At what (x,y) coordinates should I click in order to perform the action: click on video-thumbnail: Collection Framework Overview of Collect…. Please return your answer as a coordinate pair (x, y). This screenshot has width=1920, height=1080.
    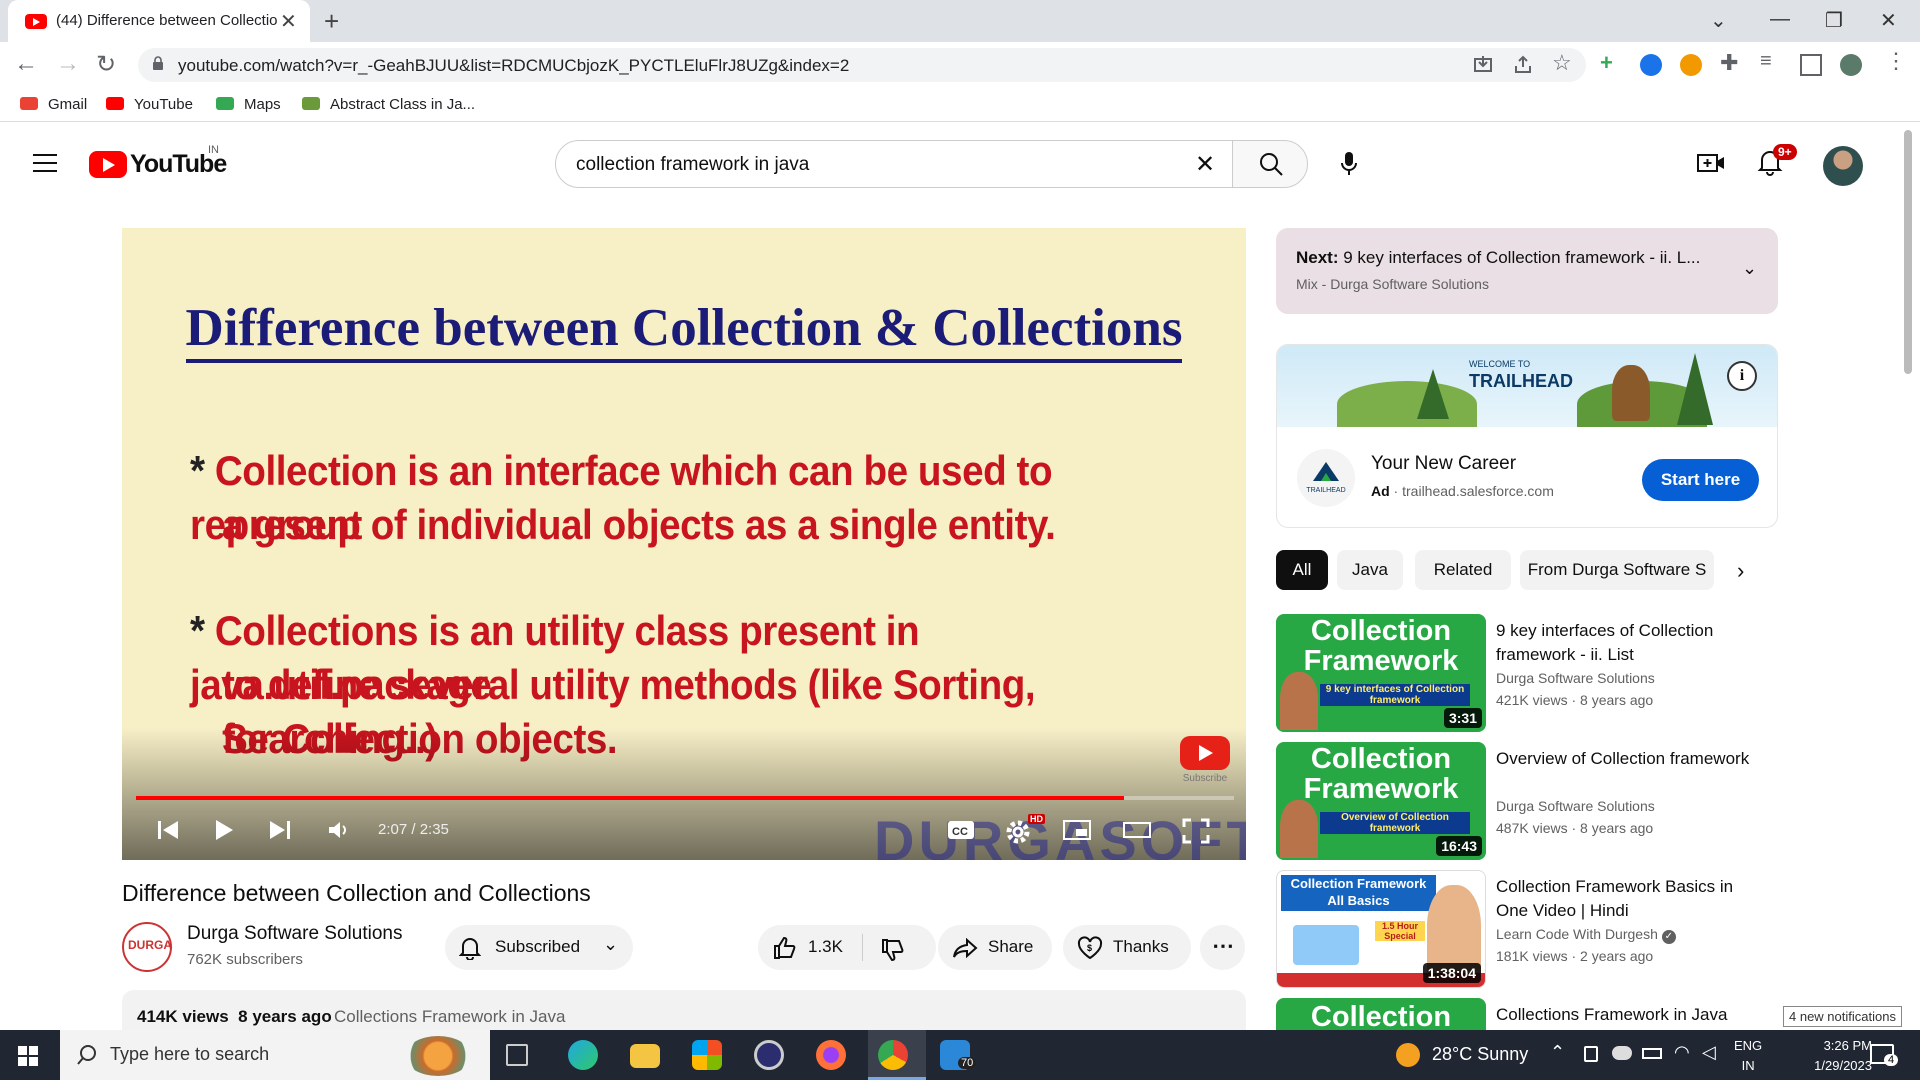
    Looking at the image, I should click on (1381, 801).